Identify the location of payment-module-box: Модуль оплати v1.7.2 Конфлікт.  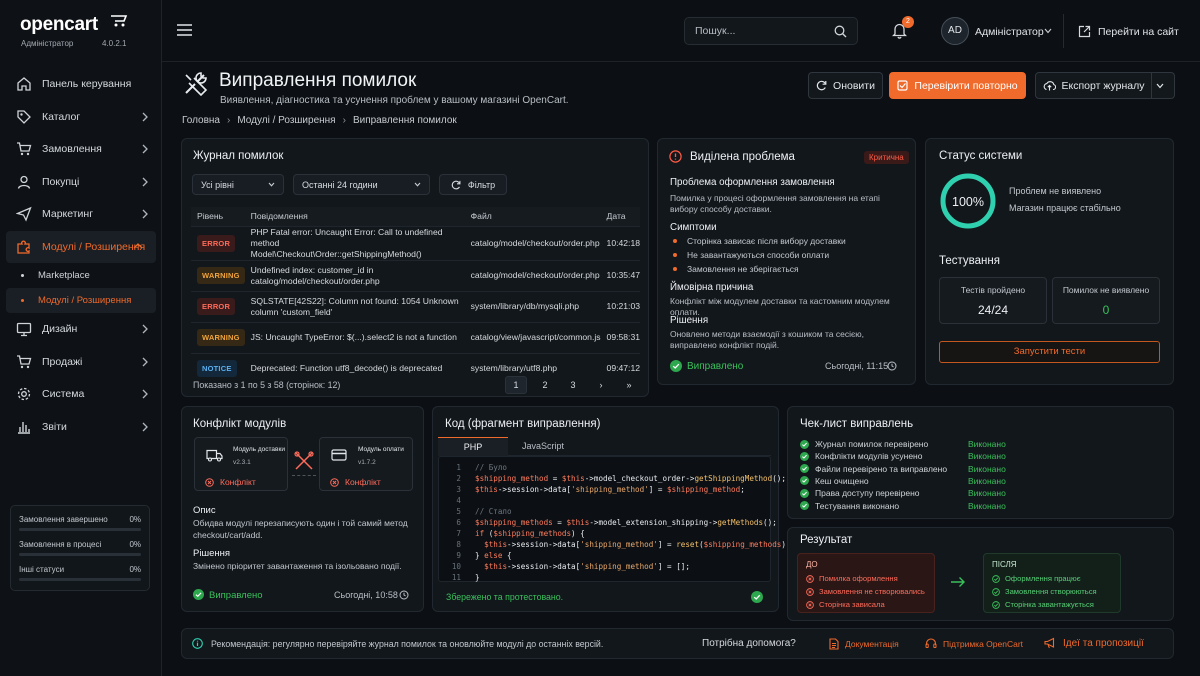
(366, 464).